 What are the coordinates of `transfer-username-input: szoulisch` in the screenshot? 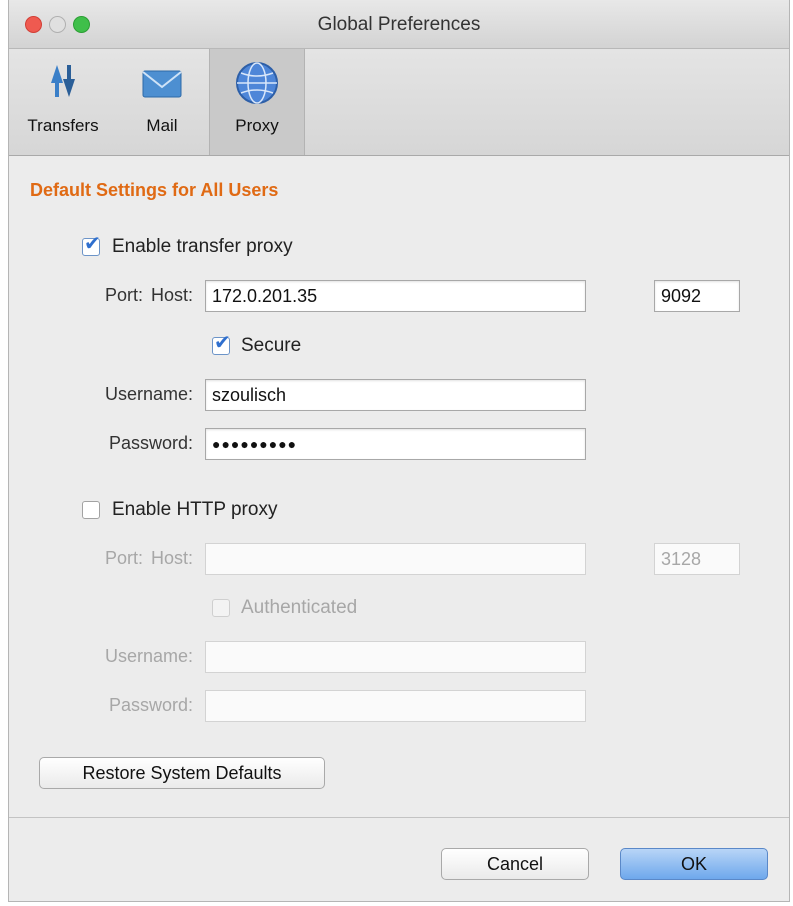 It's located at (395, 395).